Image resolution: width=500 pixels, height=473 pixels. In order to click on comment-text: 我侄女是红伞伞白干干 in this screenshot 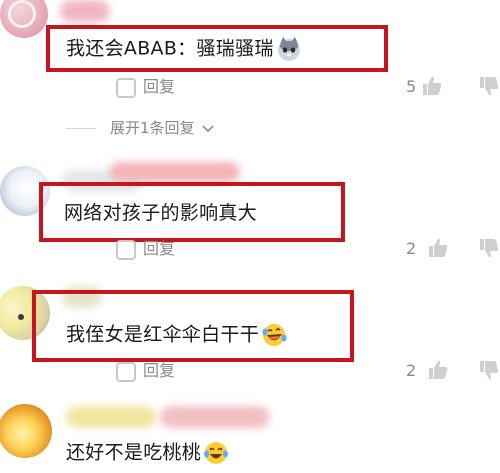, I will do `click(176, 335)`.